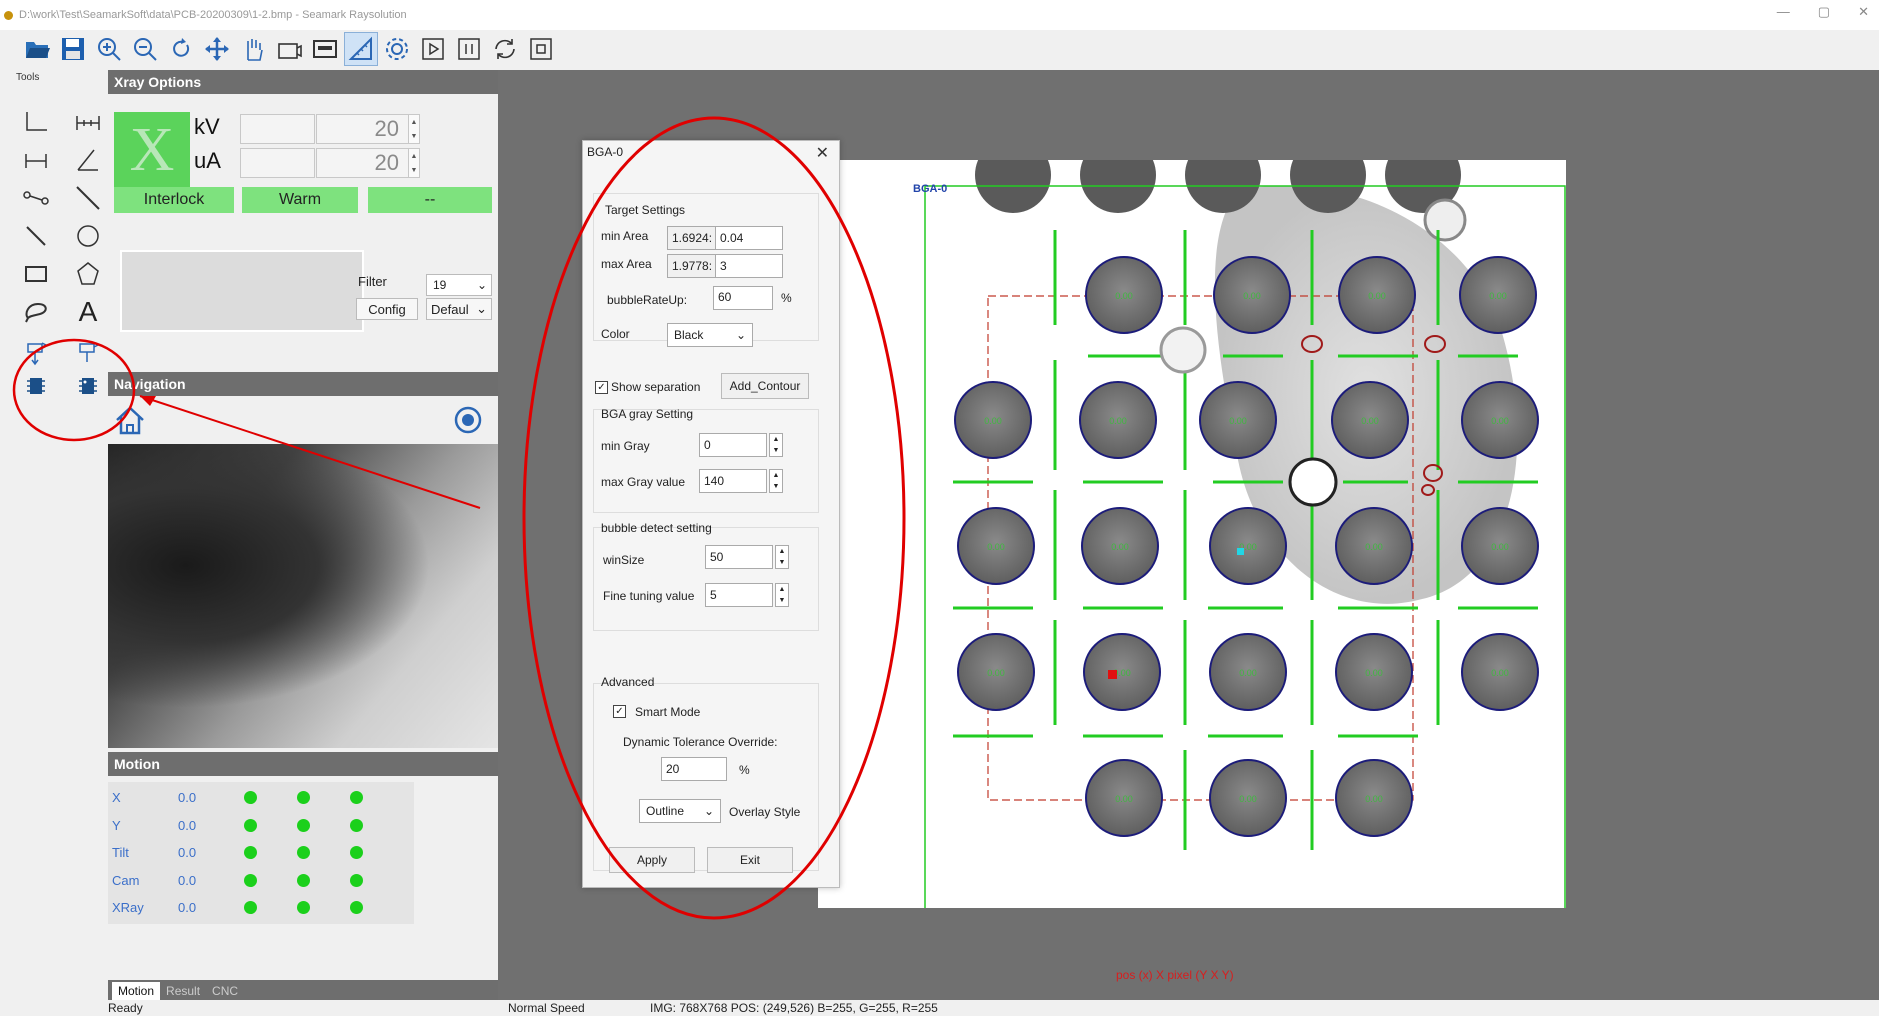 This screenshot has height=1016, width=1879. Describe the element at coordinates (183, 991) in the screenshot. I see `tab-result: Result` at that location.